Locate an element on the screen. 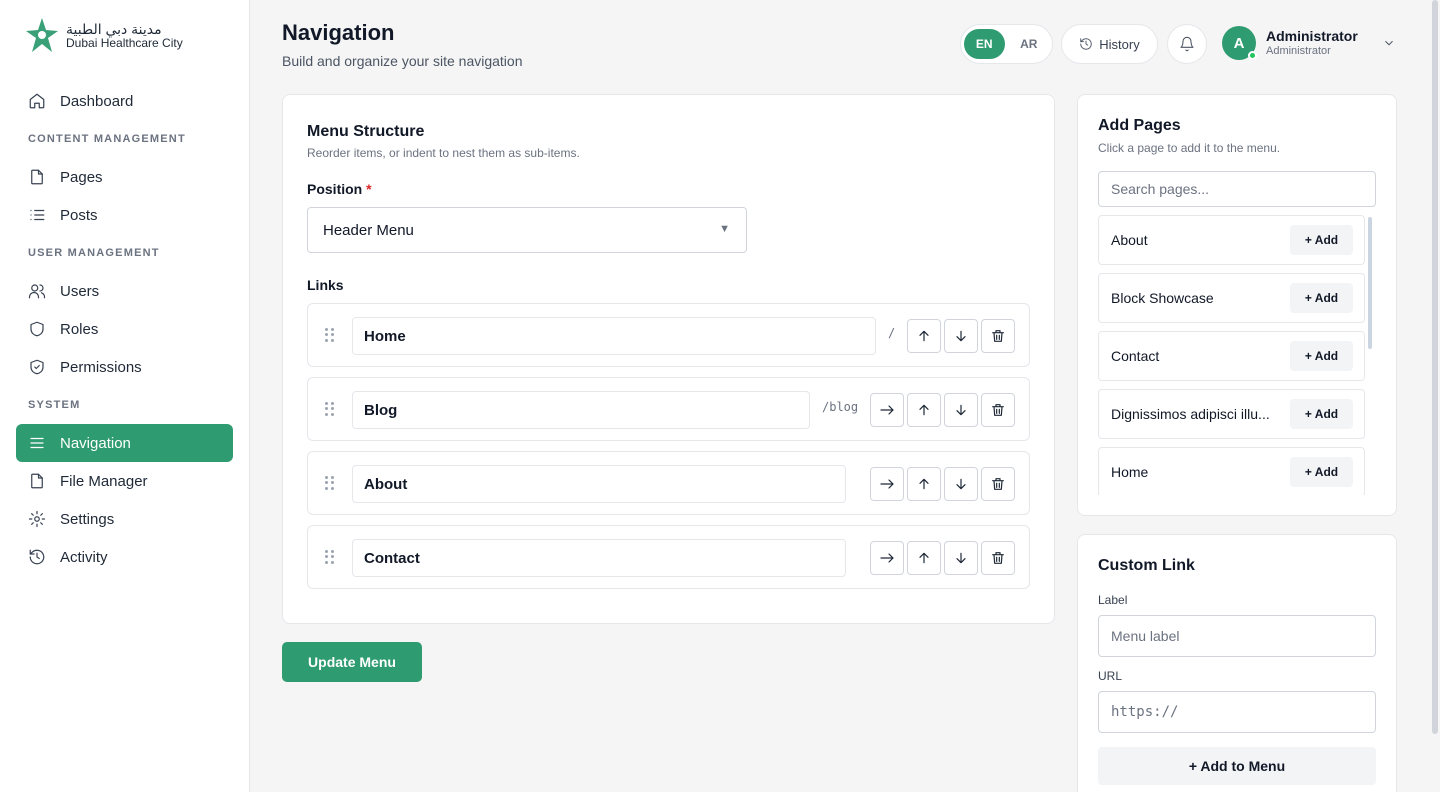  list-item: Dignissimos adipisci illu... + Add is located at coordinates (1231, 414).